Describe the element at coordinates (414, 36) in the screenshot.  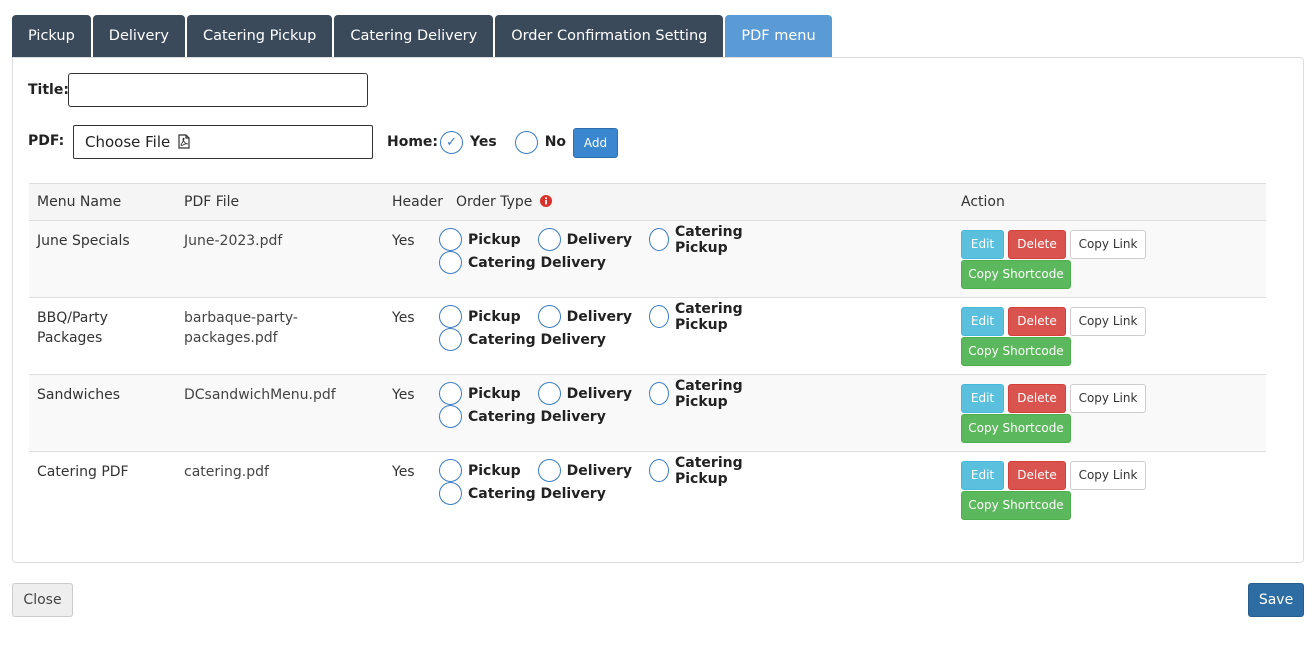
I see `tab-catering-delivery: Catering Delivery` at that location.